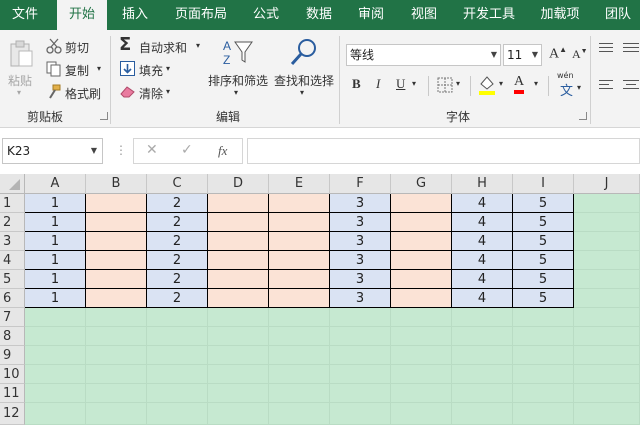 This screenshot has height=425, width=640. I want to click on row-header-10: 10, so click(12, 374).